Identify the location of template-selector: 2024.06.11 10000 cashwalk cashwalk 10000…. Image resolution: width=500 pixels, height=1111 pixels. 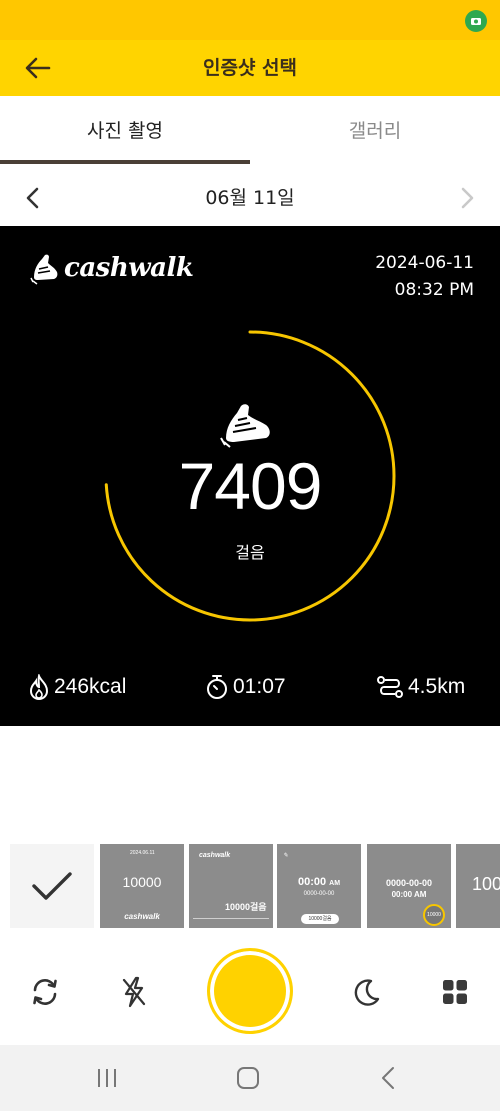
(250, 888).